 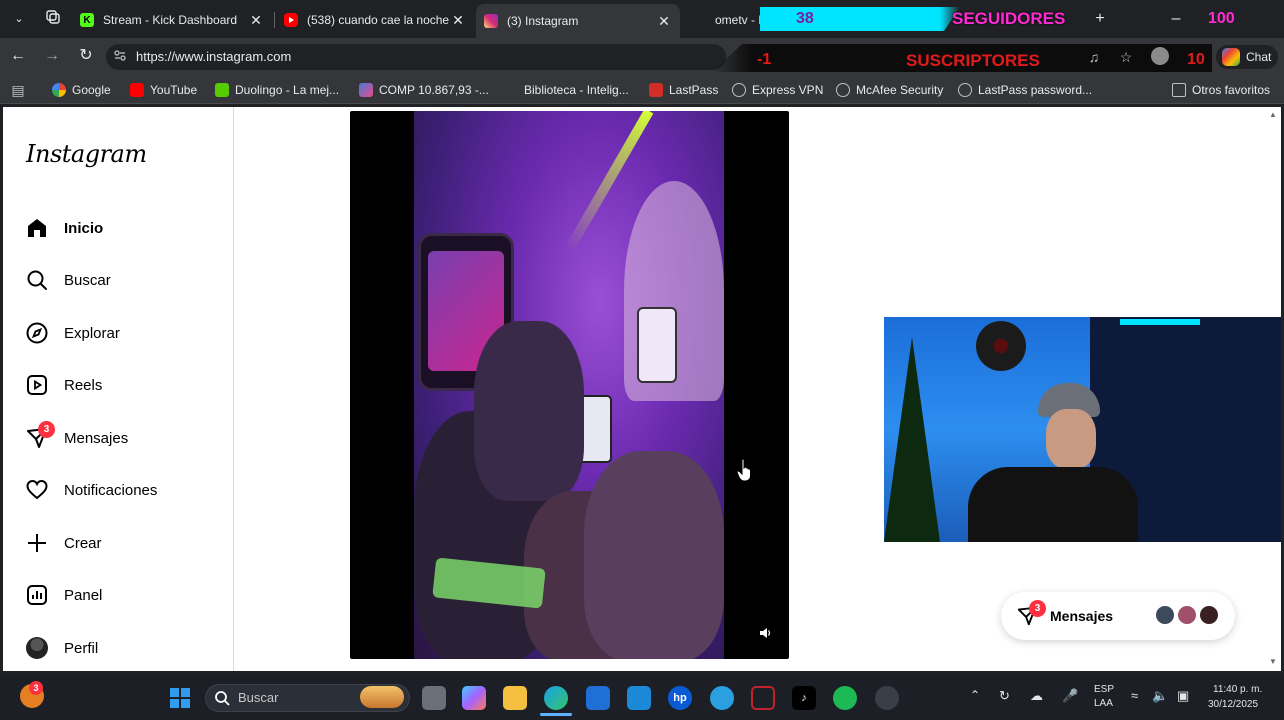 What do you see at coordinates (1082, 616) in the screenshot?
I see `messages-pill-label: Mensajes` at bounding box center [1082, 616].